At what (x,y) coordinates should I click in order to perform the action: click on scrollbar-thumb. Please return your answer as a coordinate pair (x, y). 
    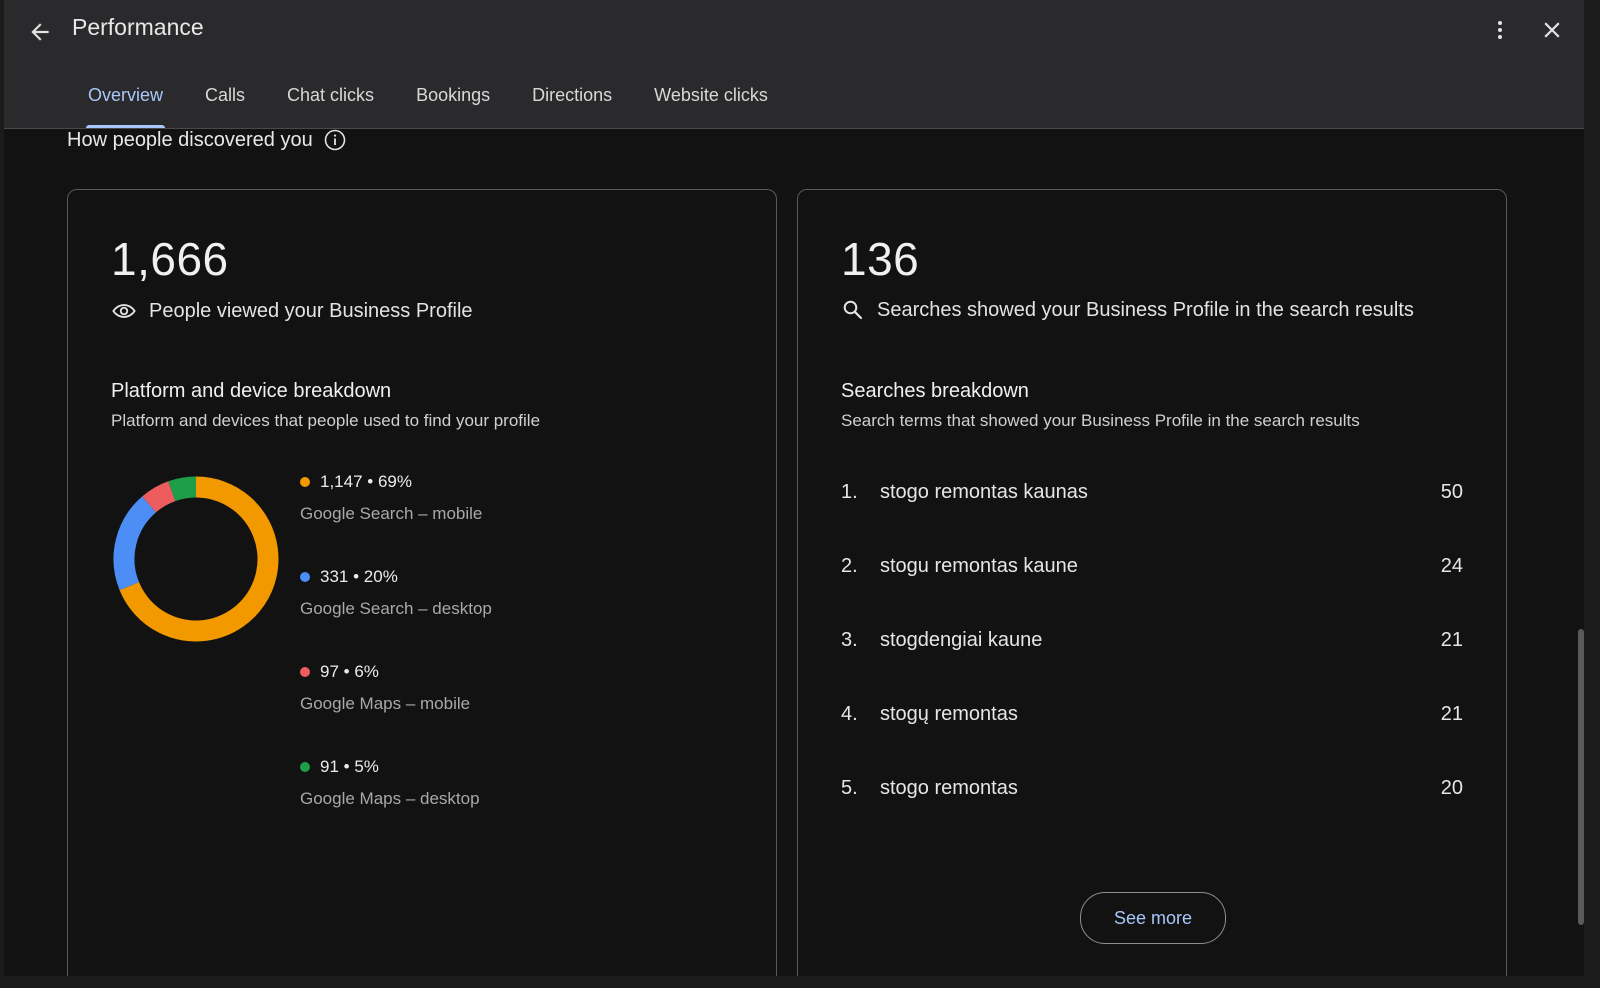
    Looking at the image, I should click on (1581, 777).